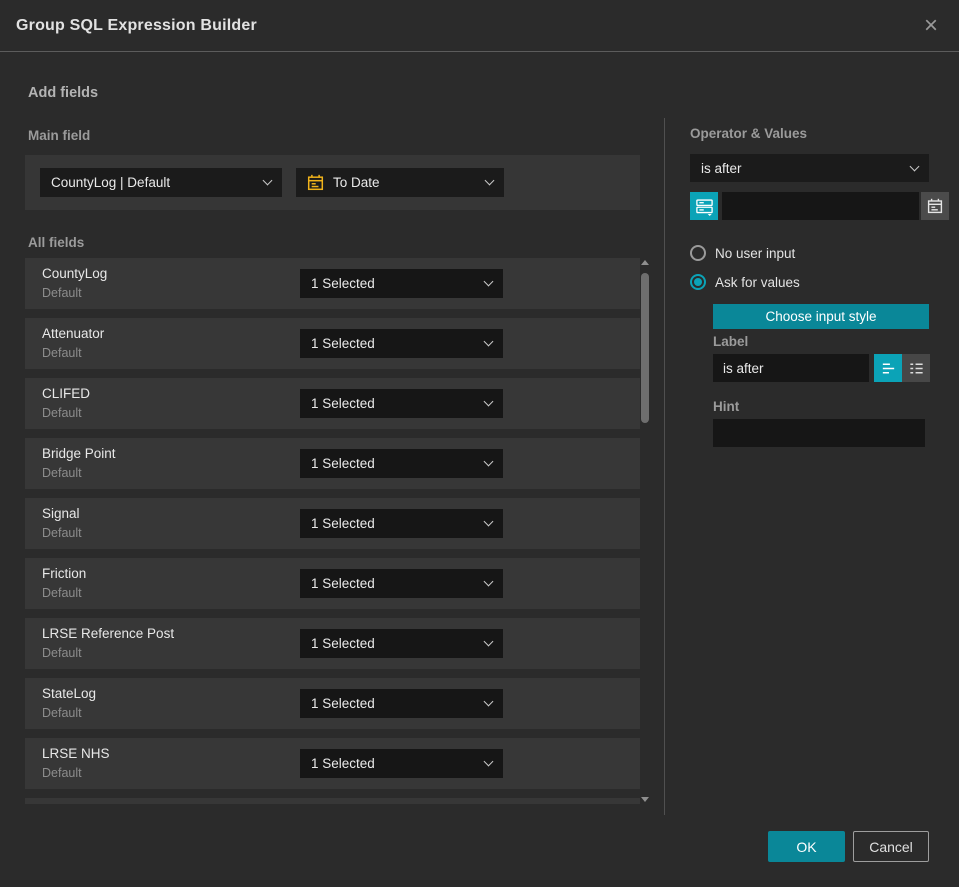 The height and width of the screenshot is (887, 959). I want to click on field-rows-icon, so click(704, 206).